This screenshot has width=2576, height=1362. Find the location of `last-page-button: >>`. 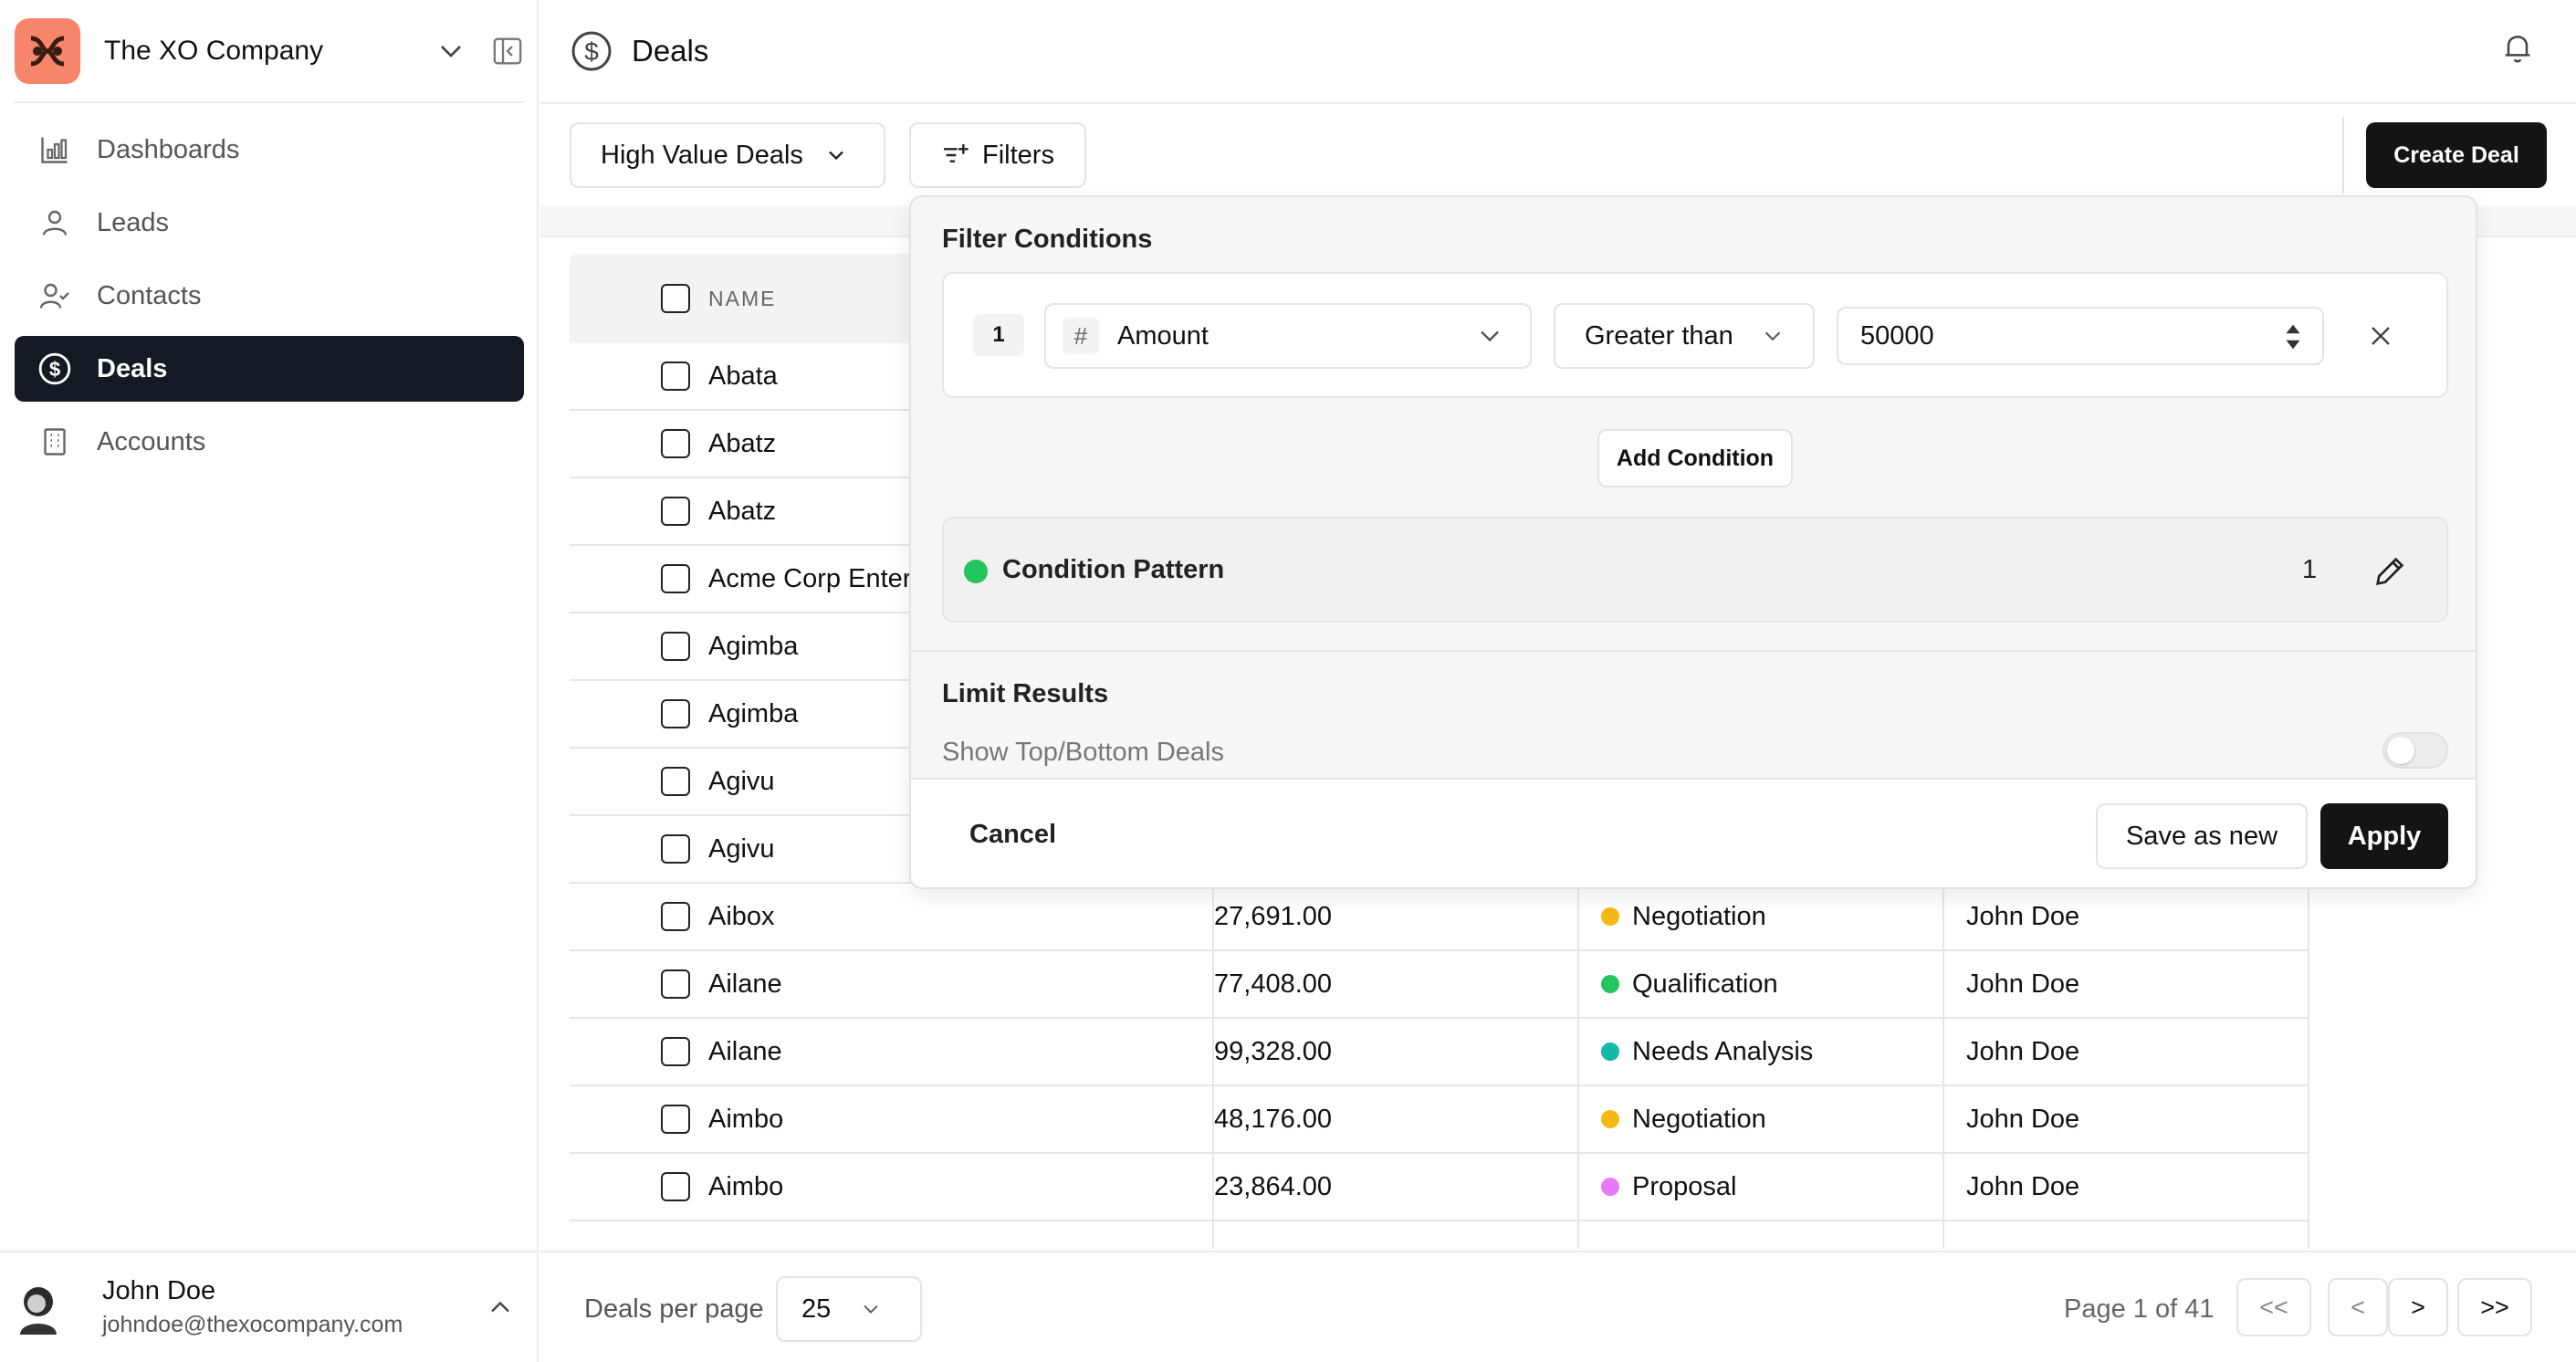

last-page-button: >> is located at coordinates (2495, 1307).